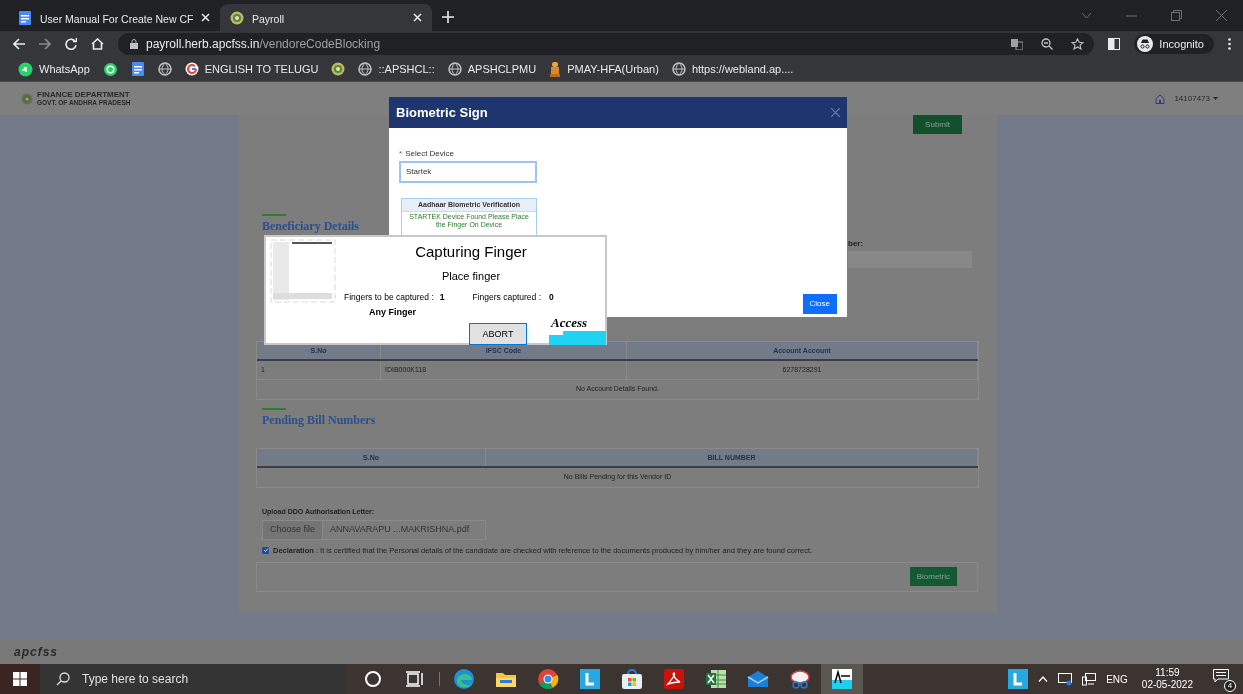 The height and width of the screenshot is (694, 1243). What do you see at coordinates (471, 252) in the screenshot?
I see `capture-title: Capturing Finger` at bounding box center [471, 252].